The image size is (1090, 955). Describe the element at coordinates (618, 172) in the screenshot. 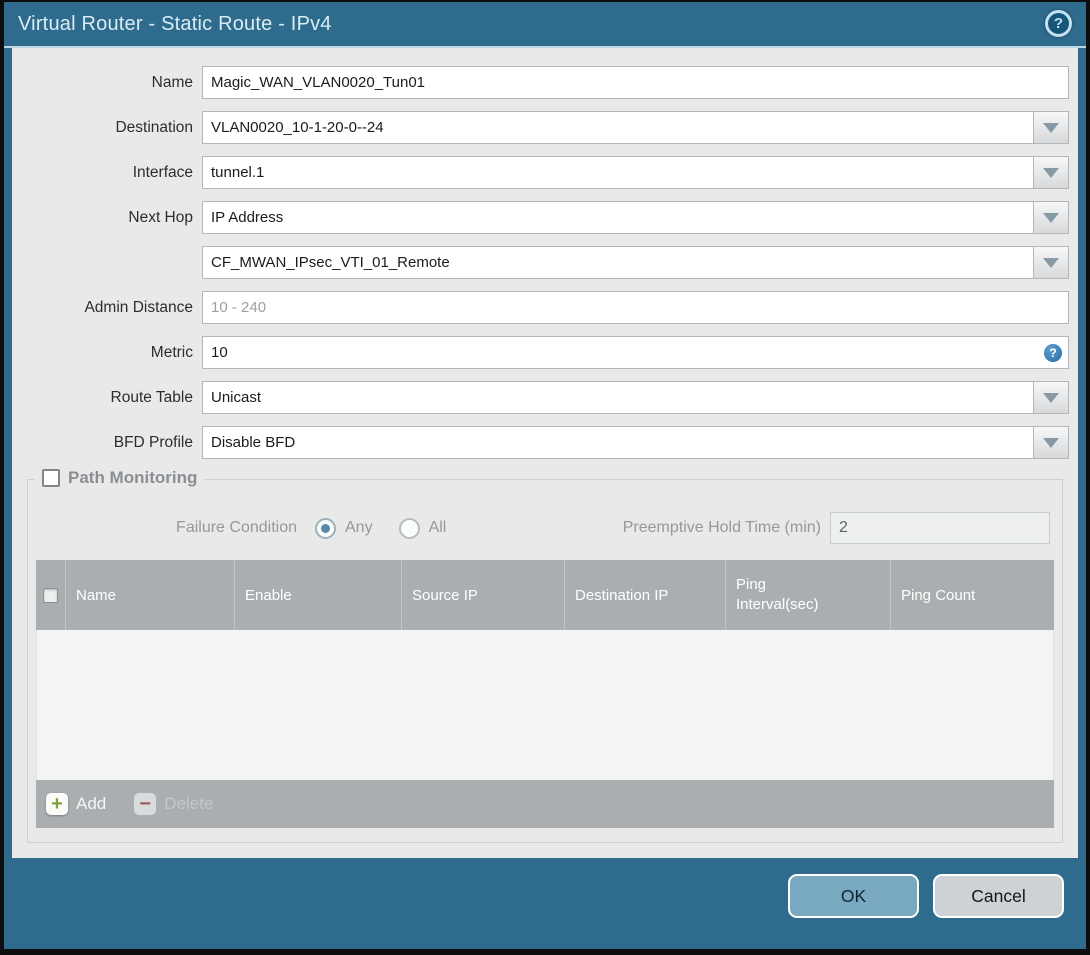

I see `interface-input` at that location.